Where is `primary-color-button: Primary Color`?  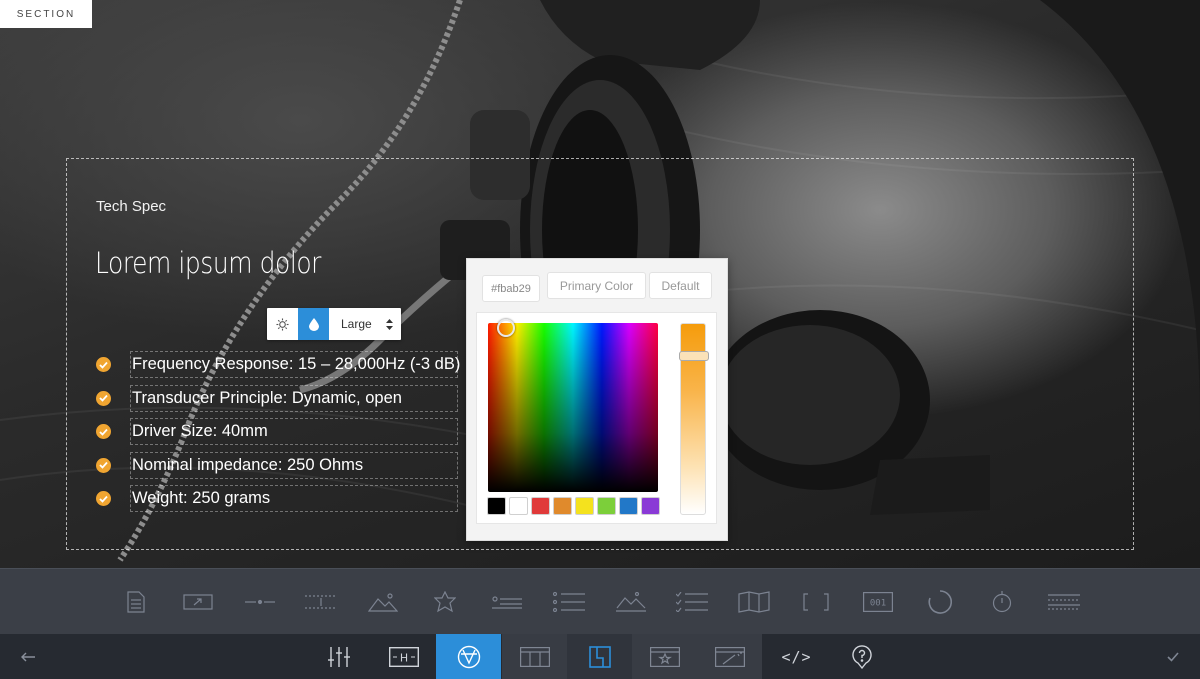 primary-color-button: Primary Color is located at coordinates (596, 285).